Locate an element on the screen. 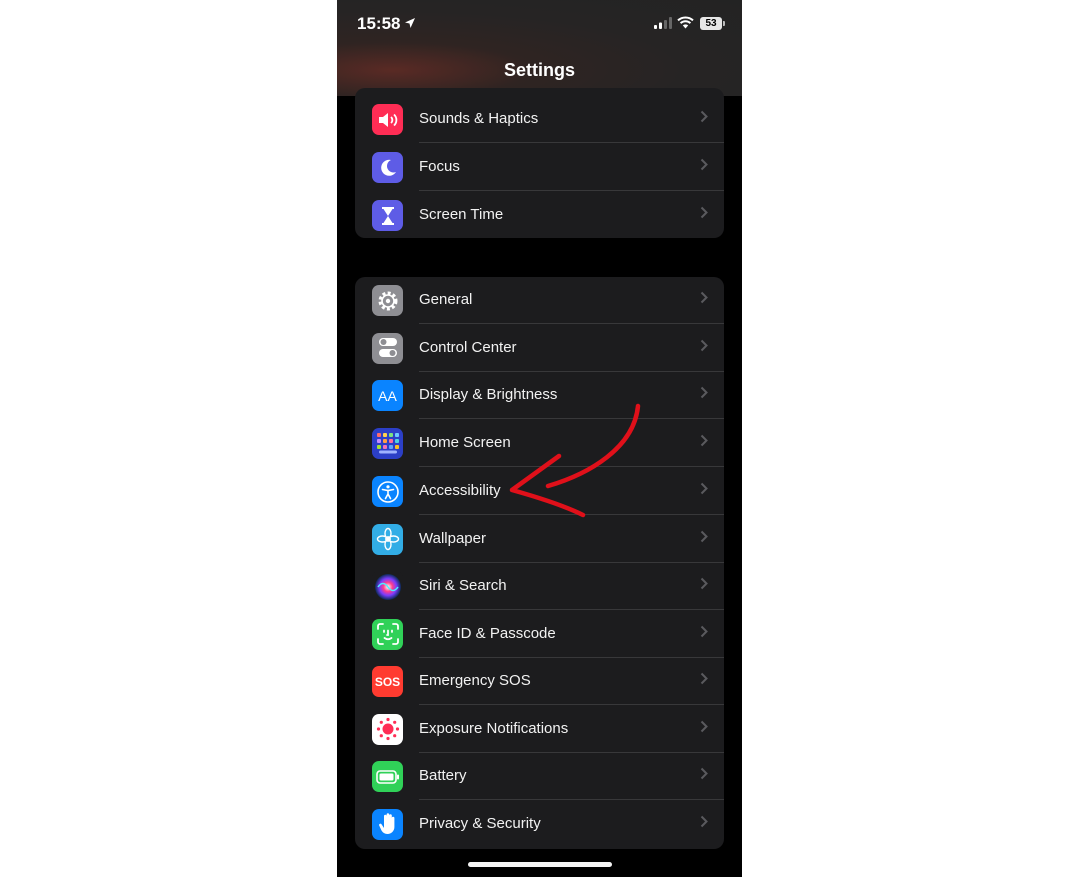 The width and height of the screenshot is (1080, 877). row-label: Battery is located at coordinates (443, 775).